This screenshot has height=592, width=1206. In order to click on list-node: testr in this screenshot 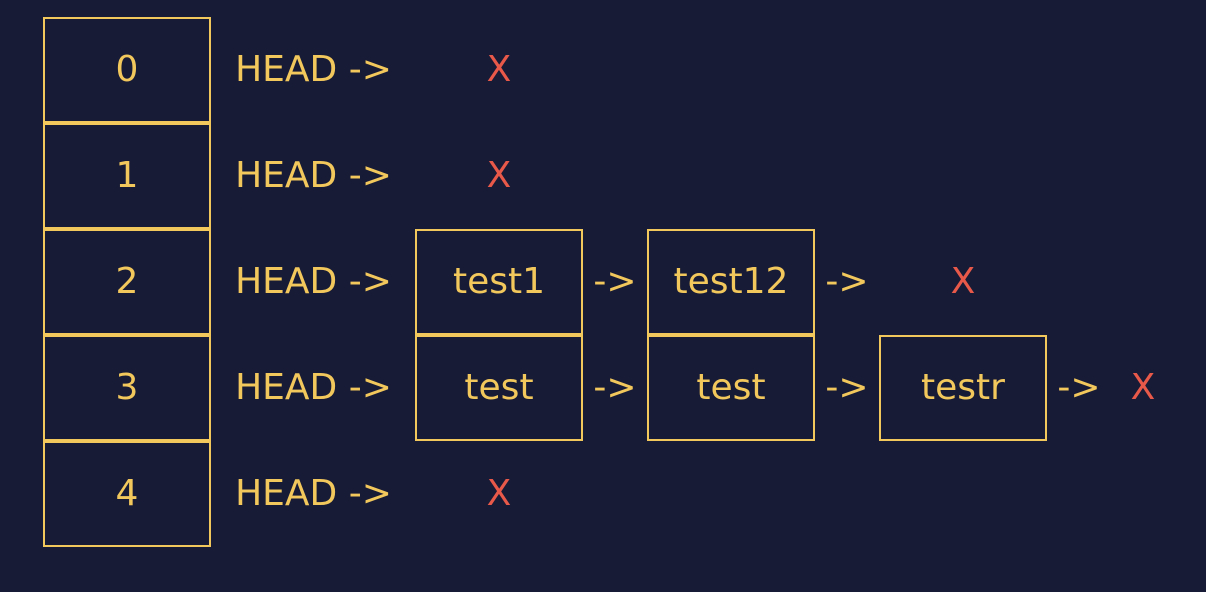, I will do `click(963, 388)`.